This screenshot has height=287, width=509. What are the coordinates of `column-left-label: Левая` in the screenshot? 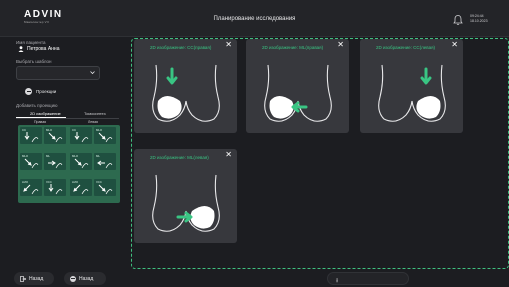 It's located at (93, 122).